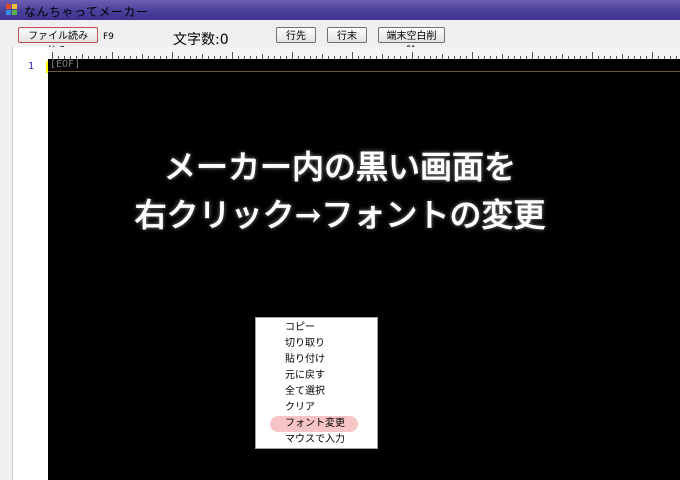 Image resolution: width=680 pixels, height=480 pixels. What do you see at coordinates (31, 66) in the screenshot?
I see `line-number: 1` at bounding box center [31, 66].